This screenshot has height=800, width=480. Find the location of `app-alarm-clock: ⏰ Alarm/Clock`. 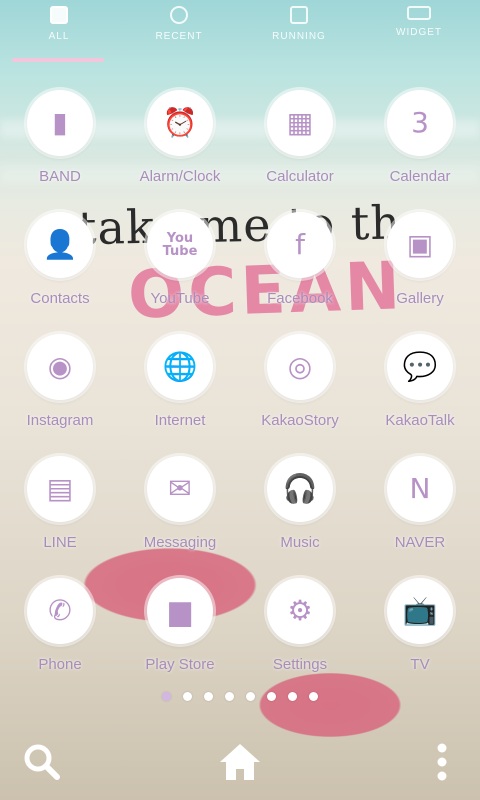

app-alarm-clock: ⏰ Alarm/Clock is located at coordinates (180, 146).